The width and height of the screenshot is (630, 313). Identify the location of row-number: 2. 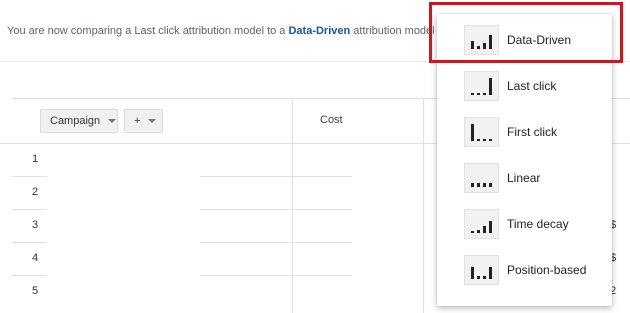
(35, 192).